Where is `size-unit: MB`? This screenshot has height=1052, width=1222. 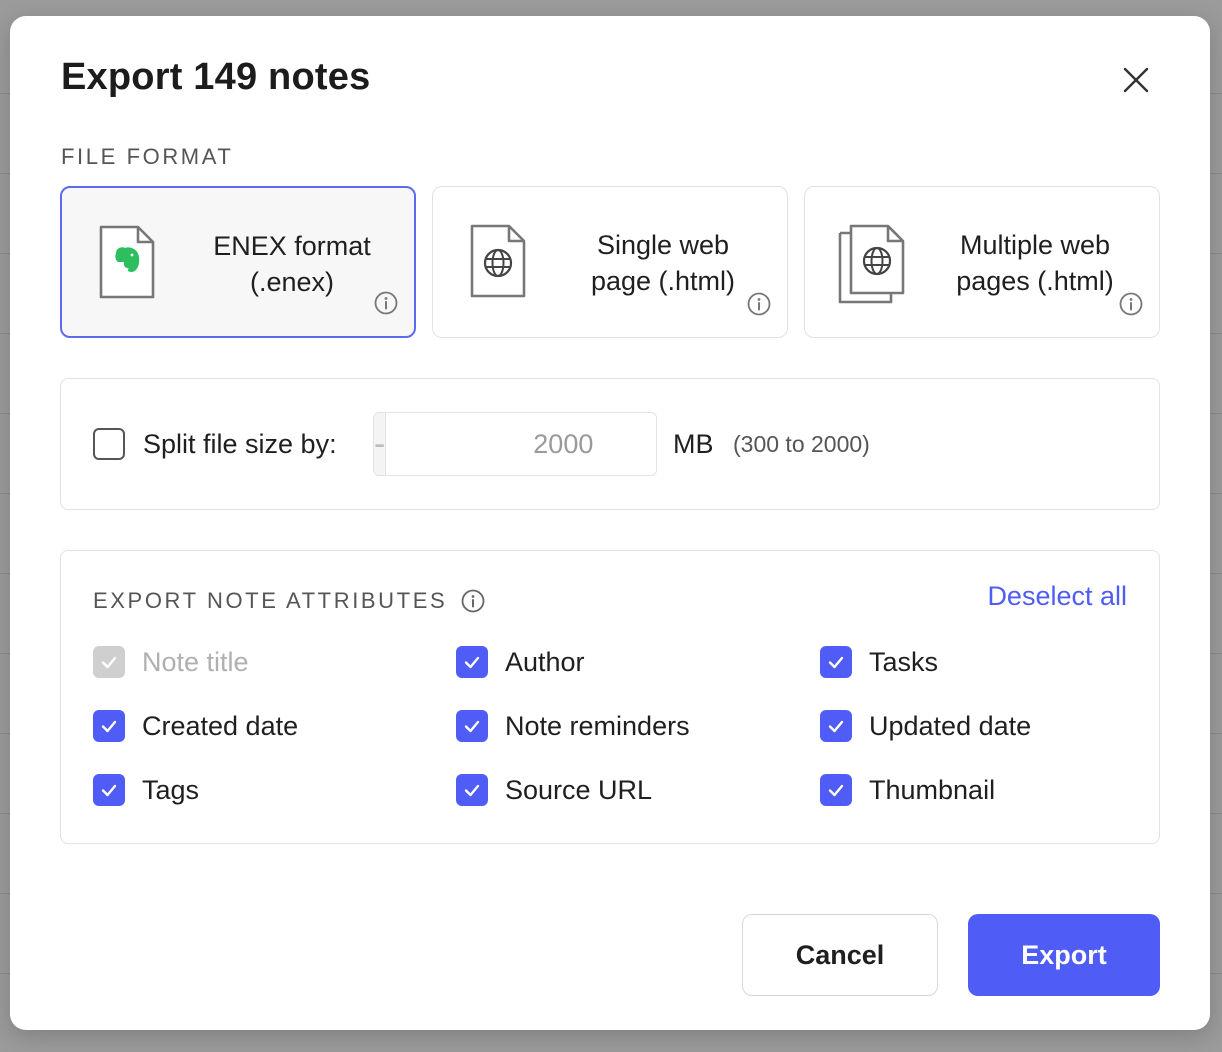 size-unit: MB is located at coordinates (693, 444).